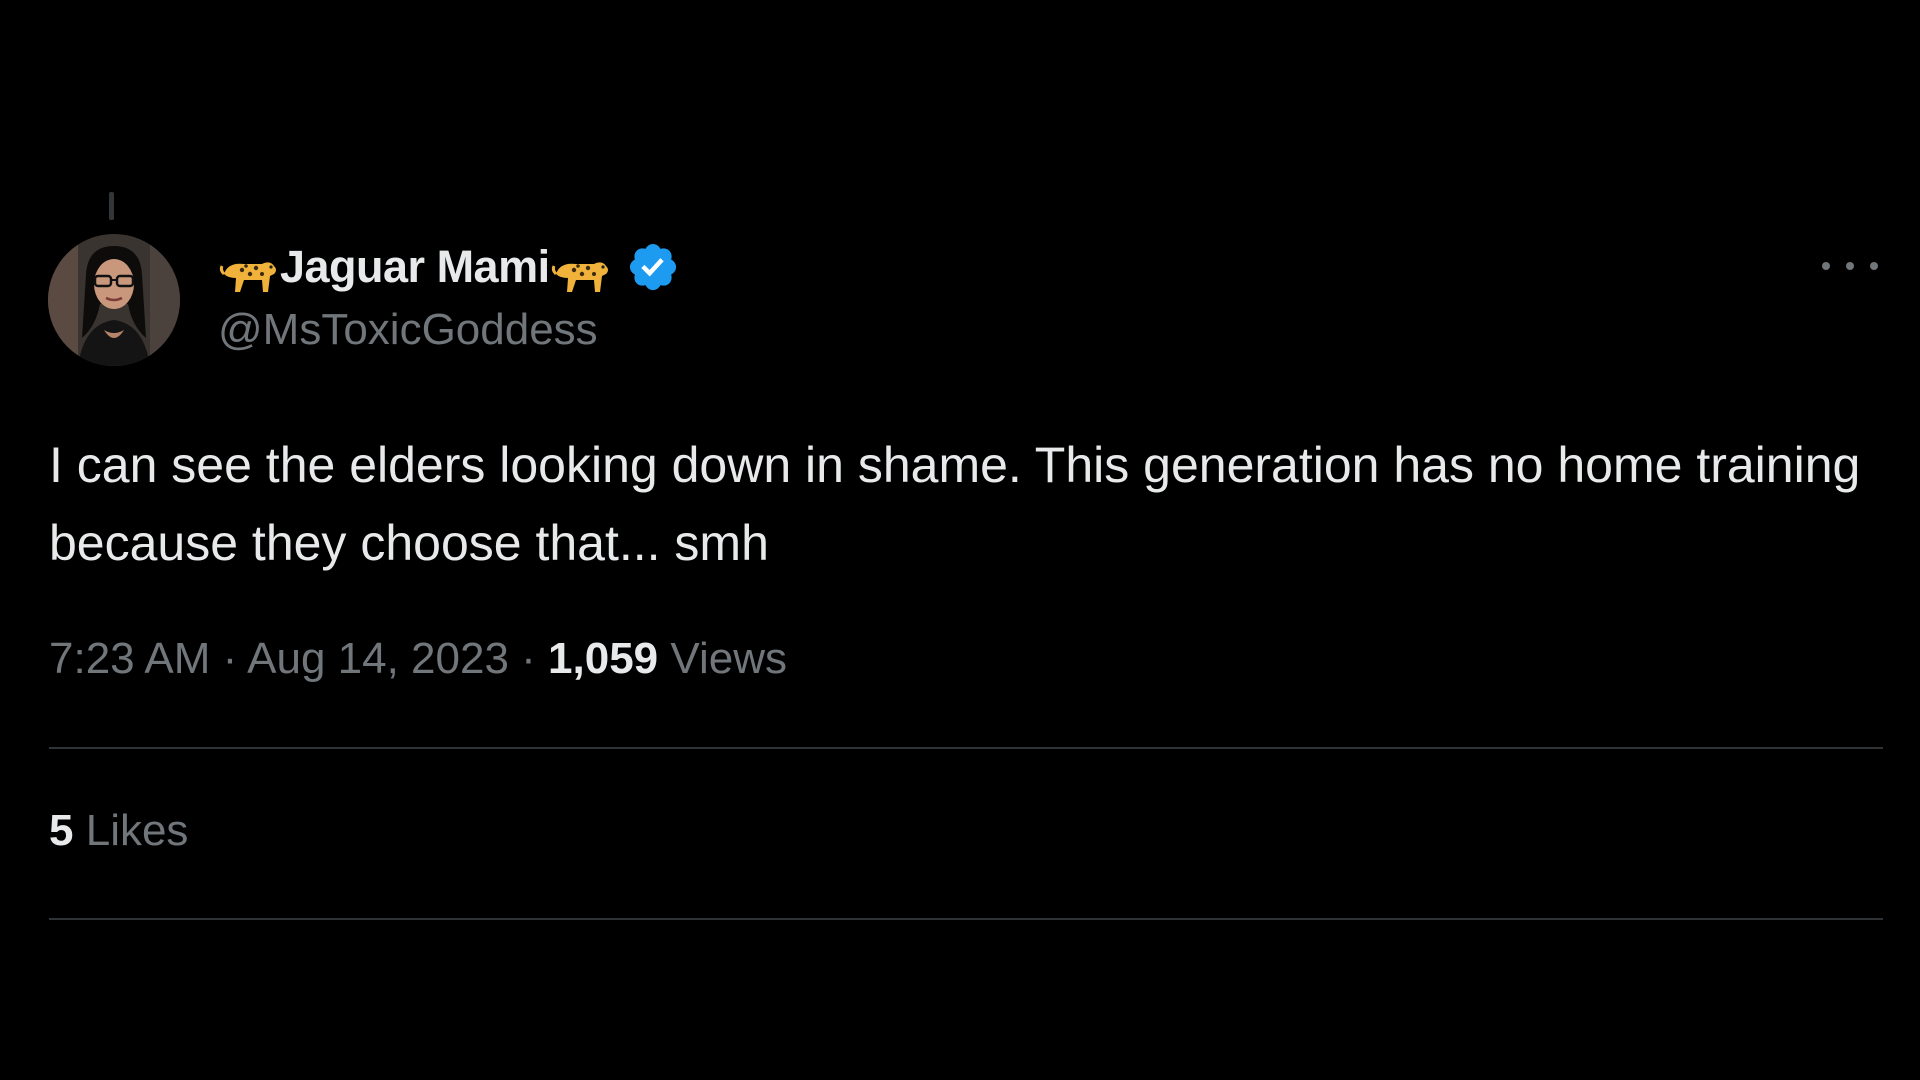 This screenshot has width=1920, height=1080. I want to click on tweet-time: 7:23 AM, so click(129, 658).